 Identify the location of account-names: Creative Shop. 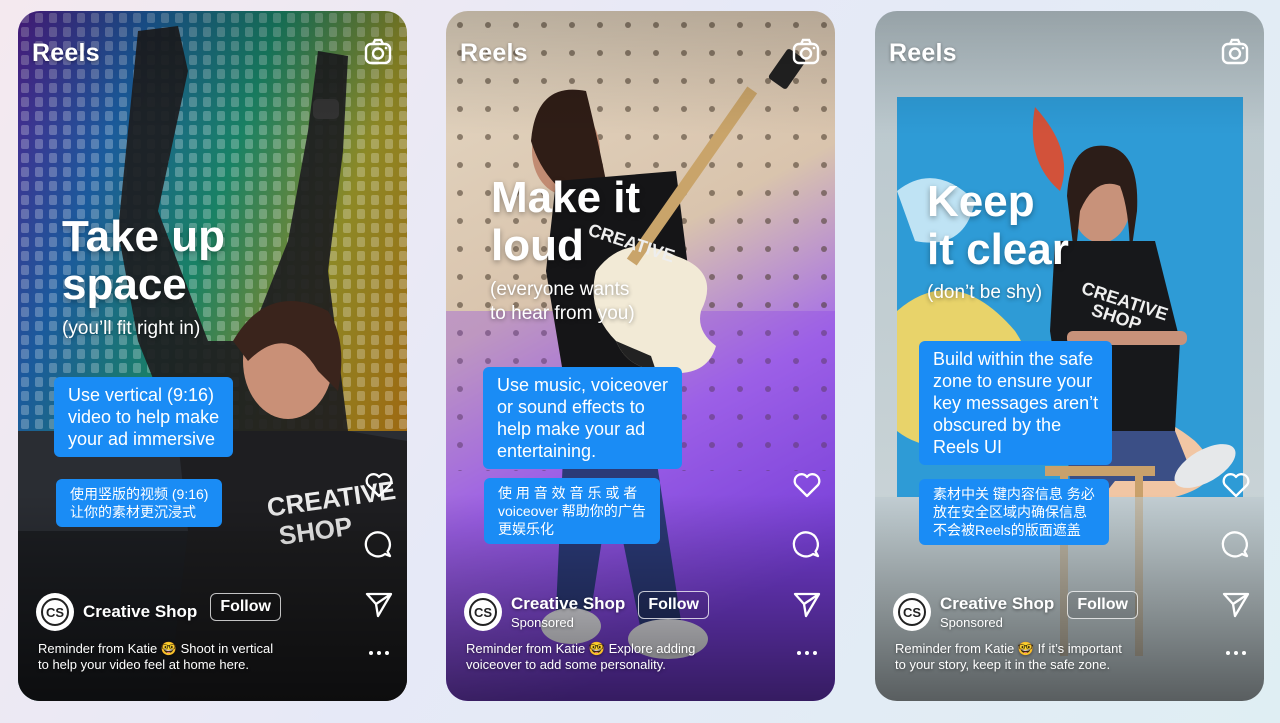
(140, 612).